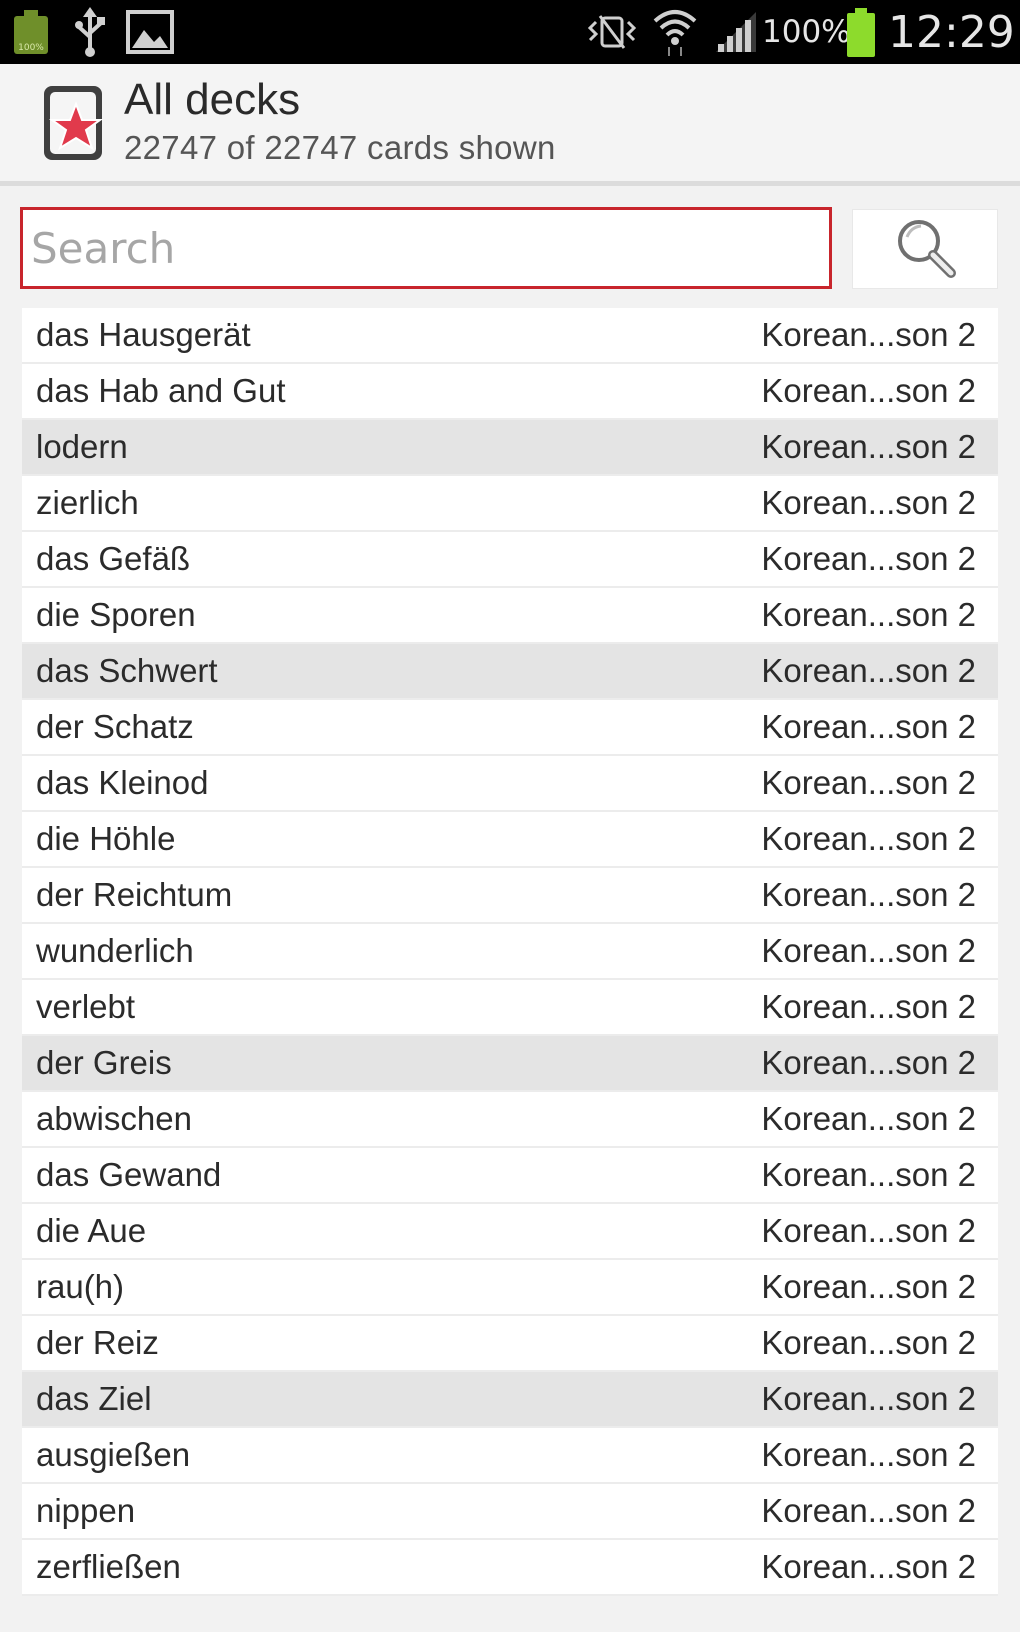 This screenshot has height=1632, width=1020. I want to click on card-row: der Reichtum Korean...son 2, so click(510, 896).